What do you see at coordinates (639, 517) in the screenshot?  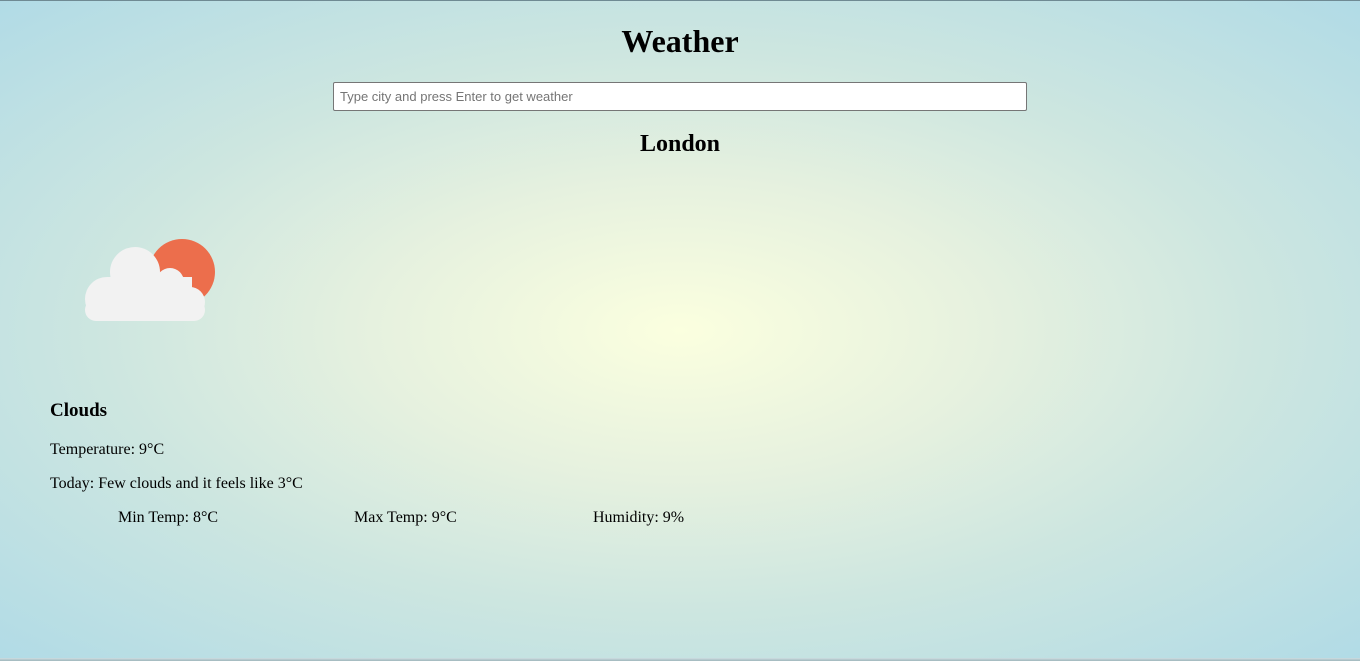 I see `humidity: Humidity: 9%` at bounding box center [639, 517].